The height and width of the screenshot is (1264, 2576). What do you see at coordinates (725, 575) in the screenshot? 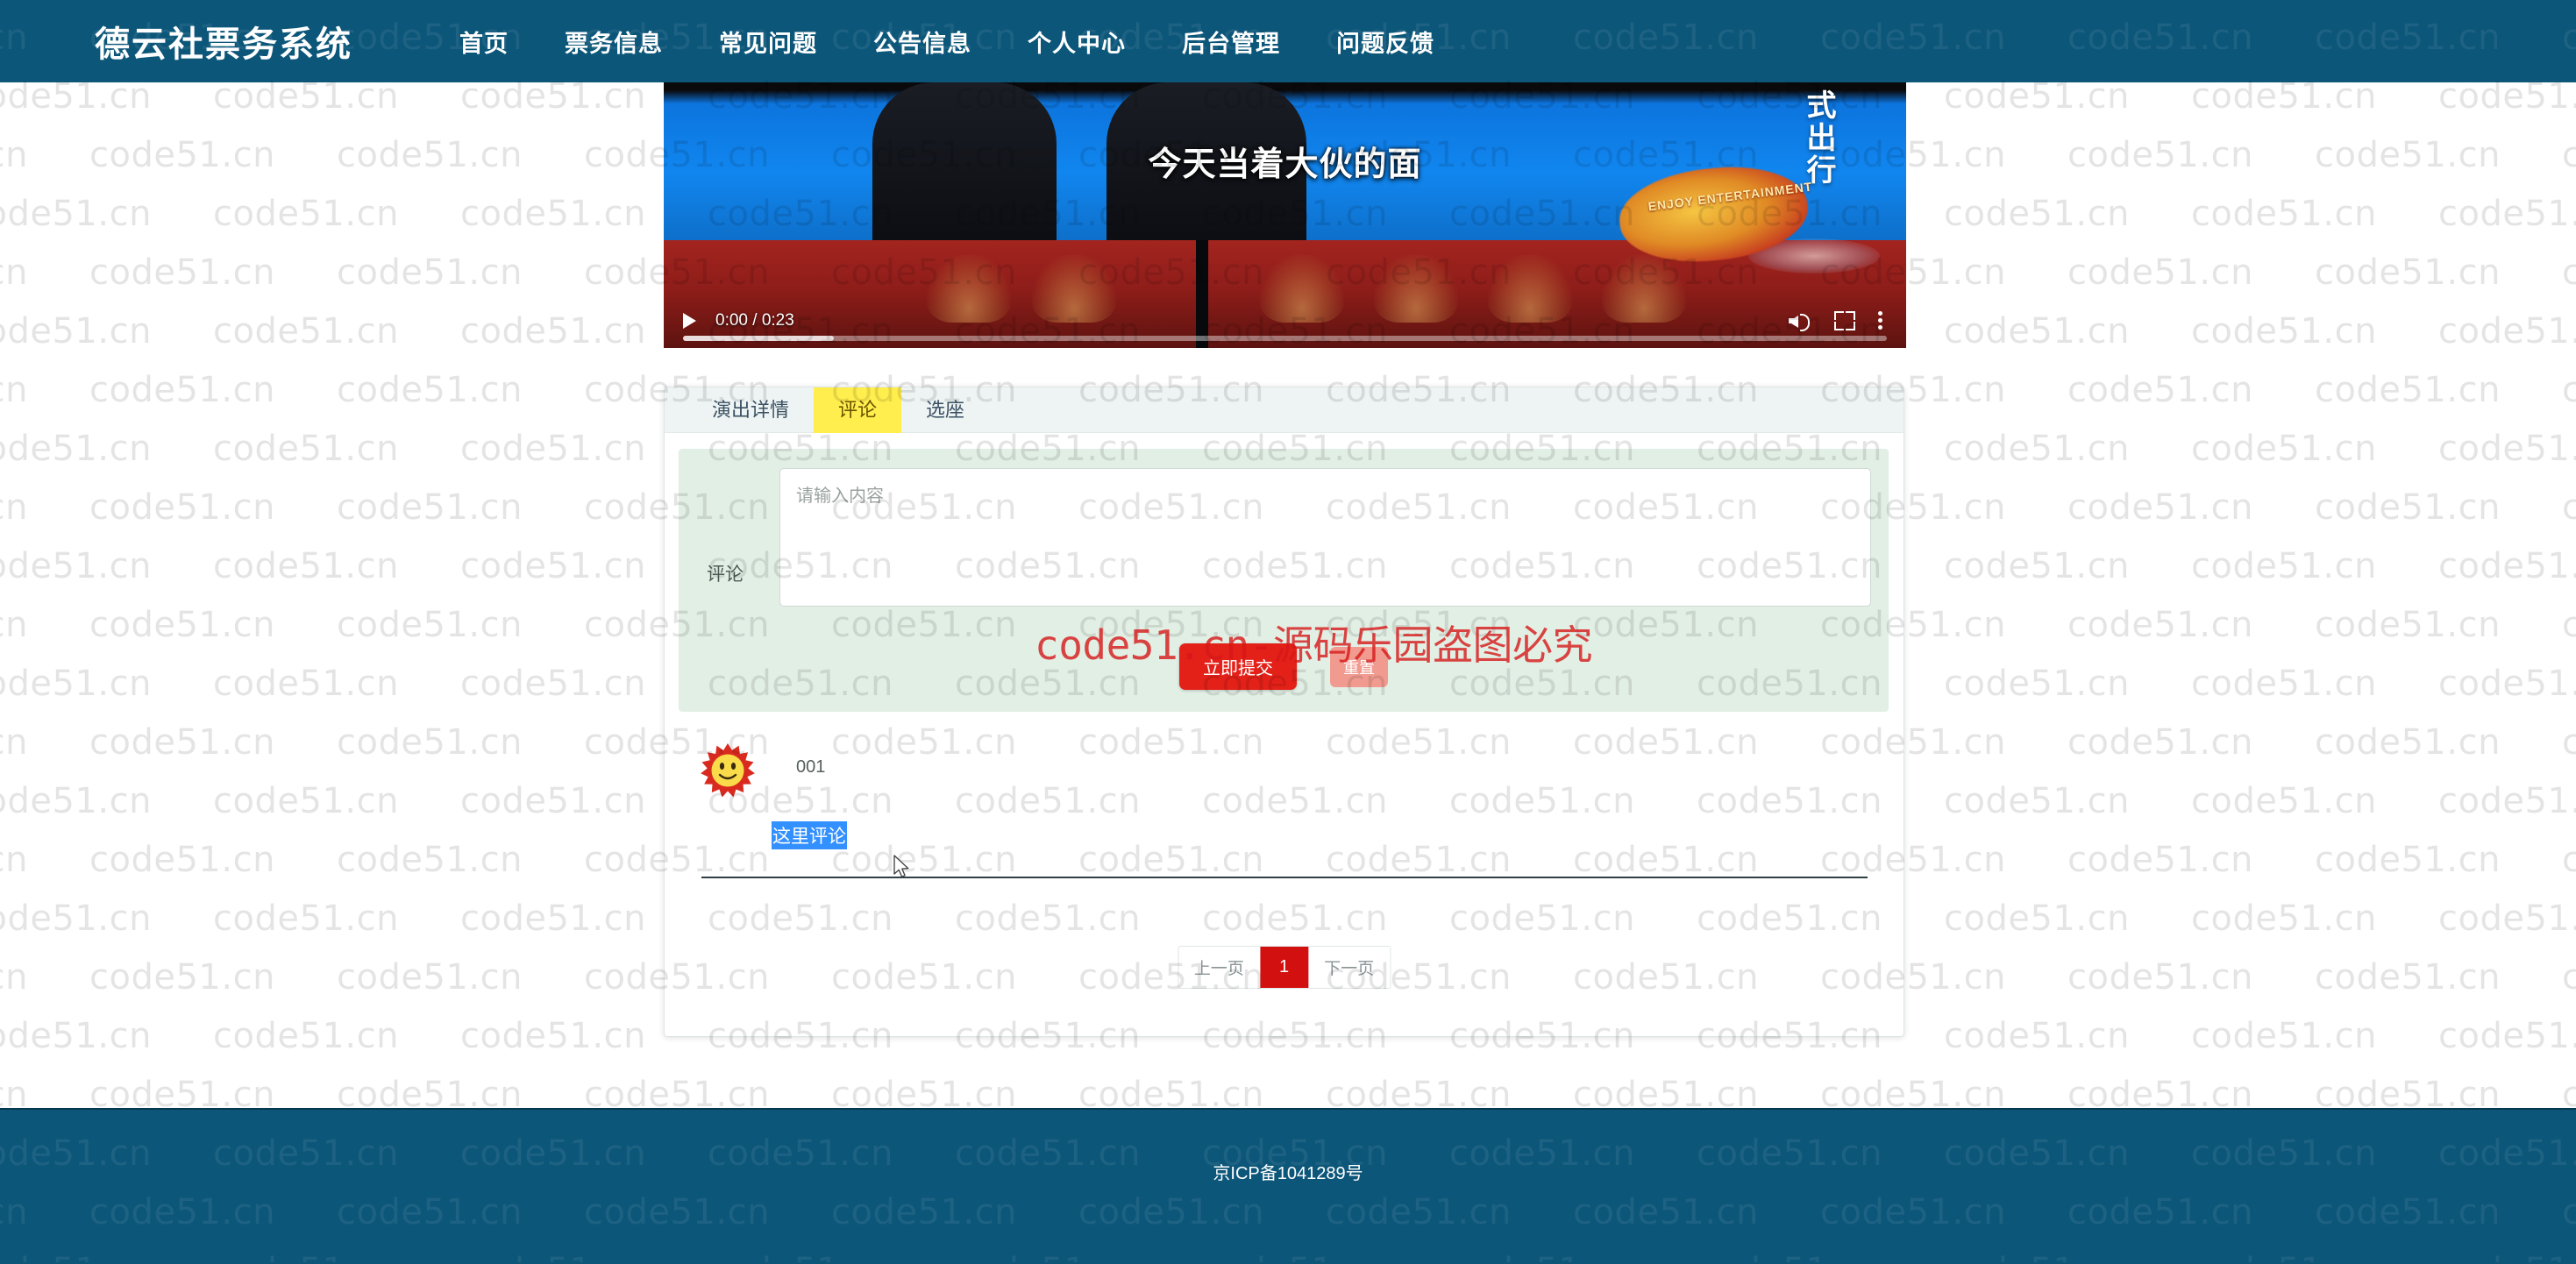
I see `comment-field-label: 评论` at bounding box center [725, 575].